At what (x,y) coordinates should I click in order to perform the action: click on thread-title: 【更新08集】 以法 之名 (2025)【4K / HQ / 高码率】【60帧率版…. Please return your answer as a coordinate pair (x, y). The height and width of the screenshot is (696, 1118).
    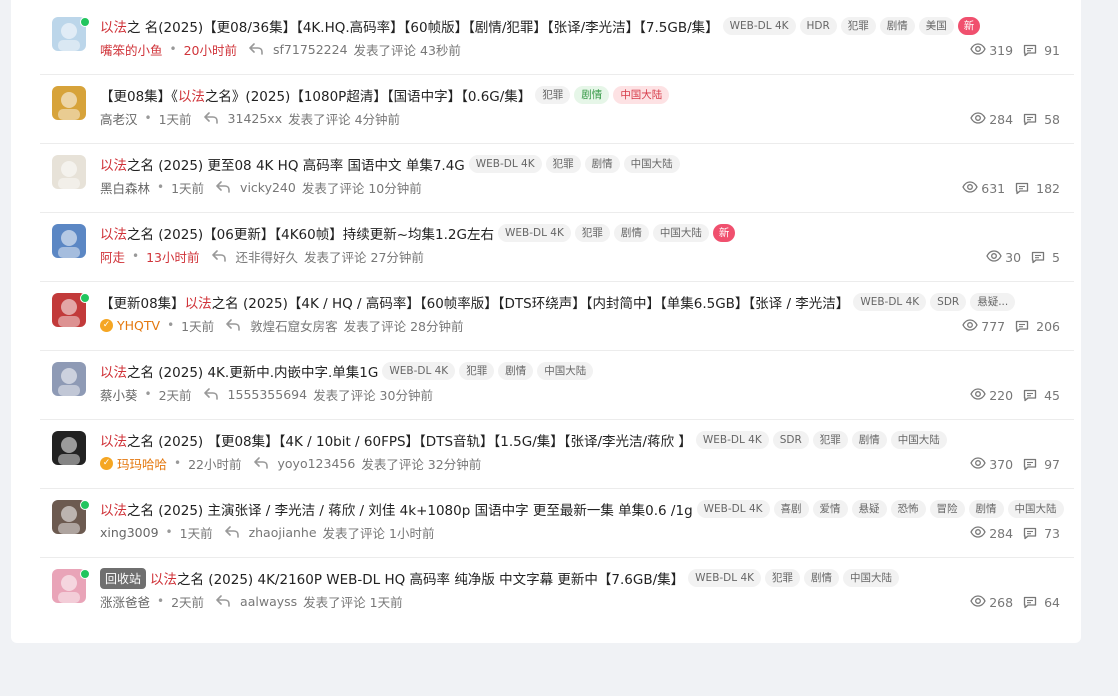
    Looking at the image, I should click on (587, 302).